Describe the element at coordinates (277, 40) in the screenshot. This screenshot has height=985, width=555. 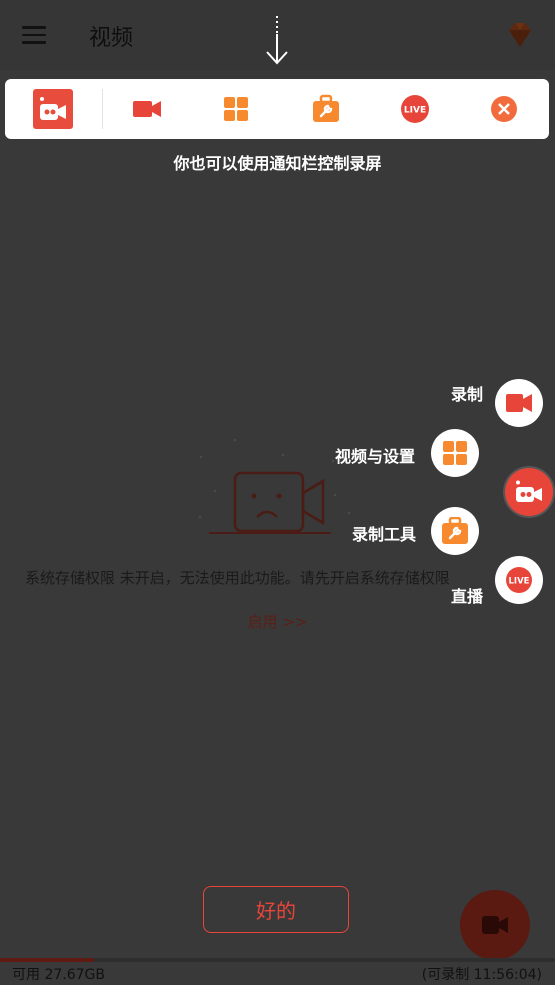
I see `down-arrow-icon` at that location.